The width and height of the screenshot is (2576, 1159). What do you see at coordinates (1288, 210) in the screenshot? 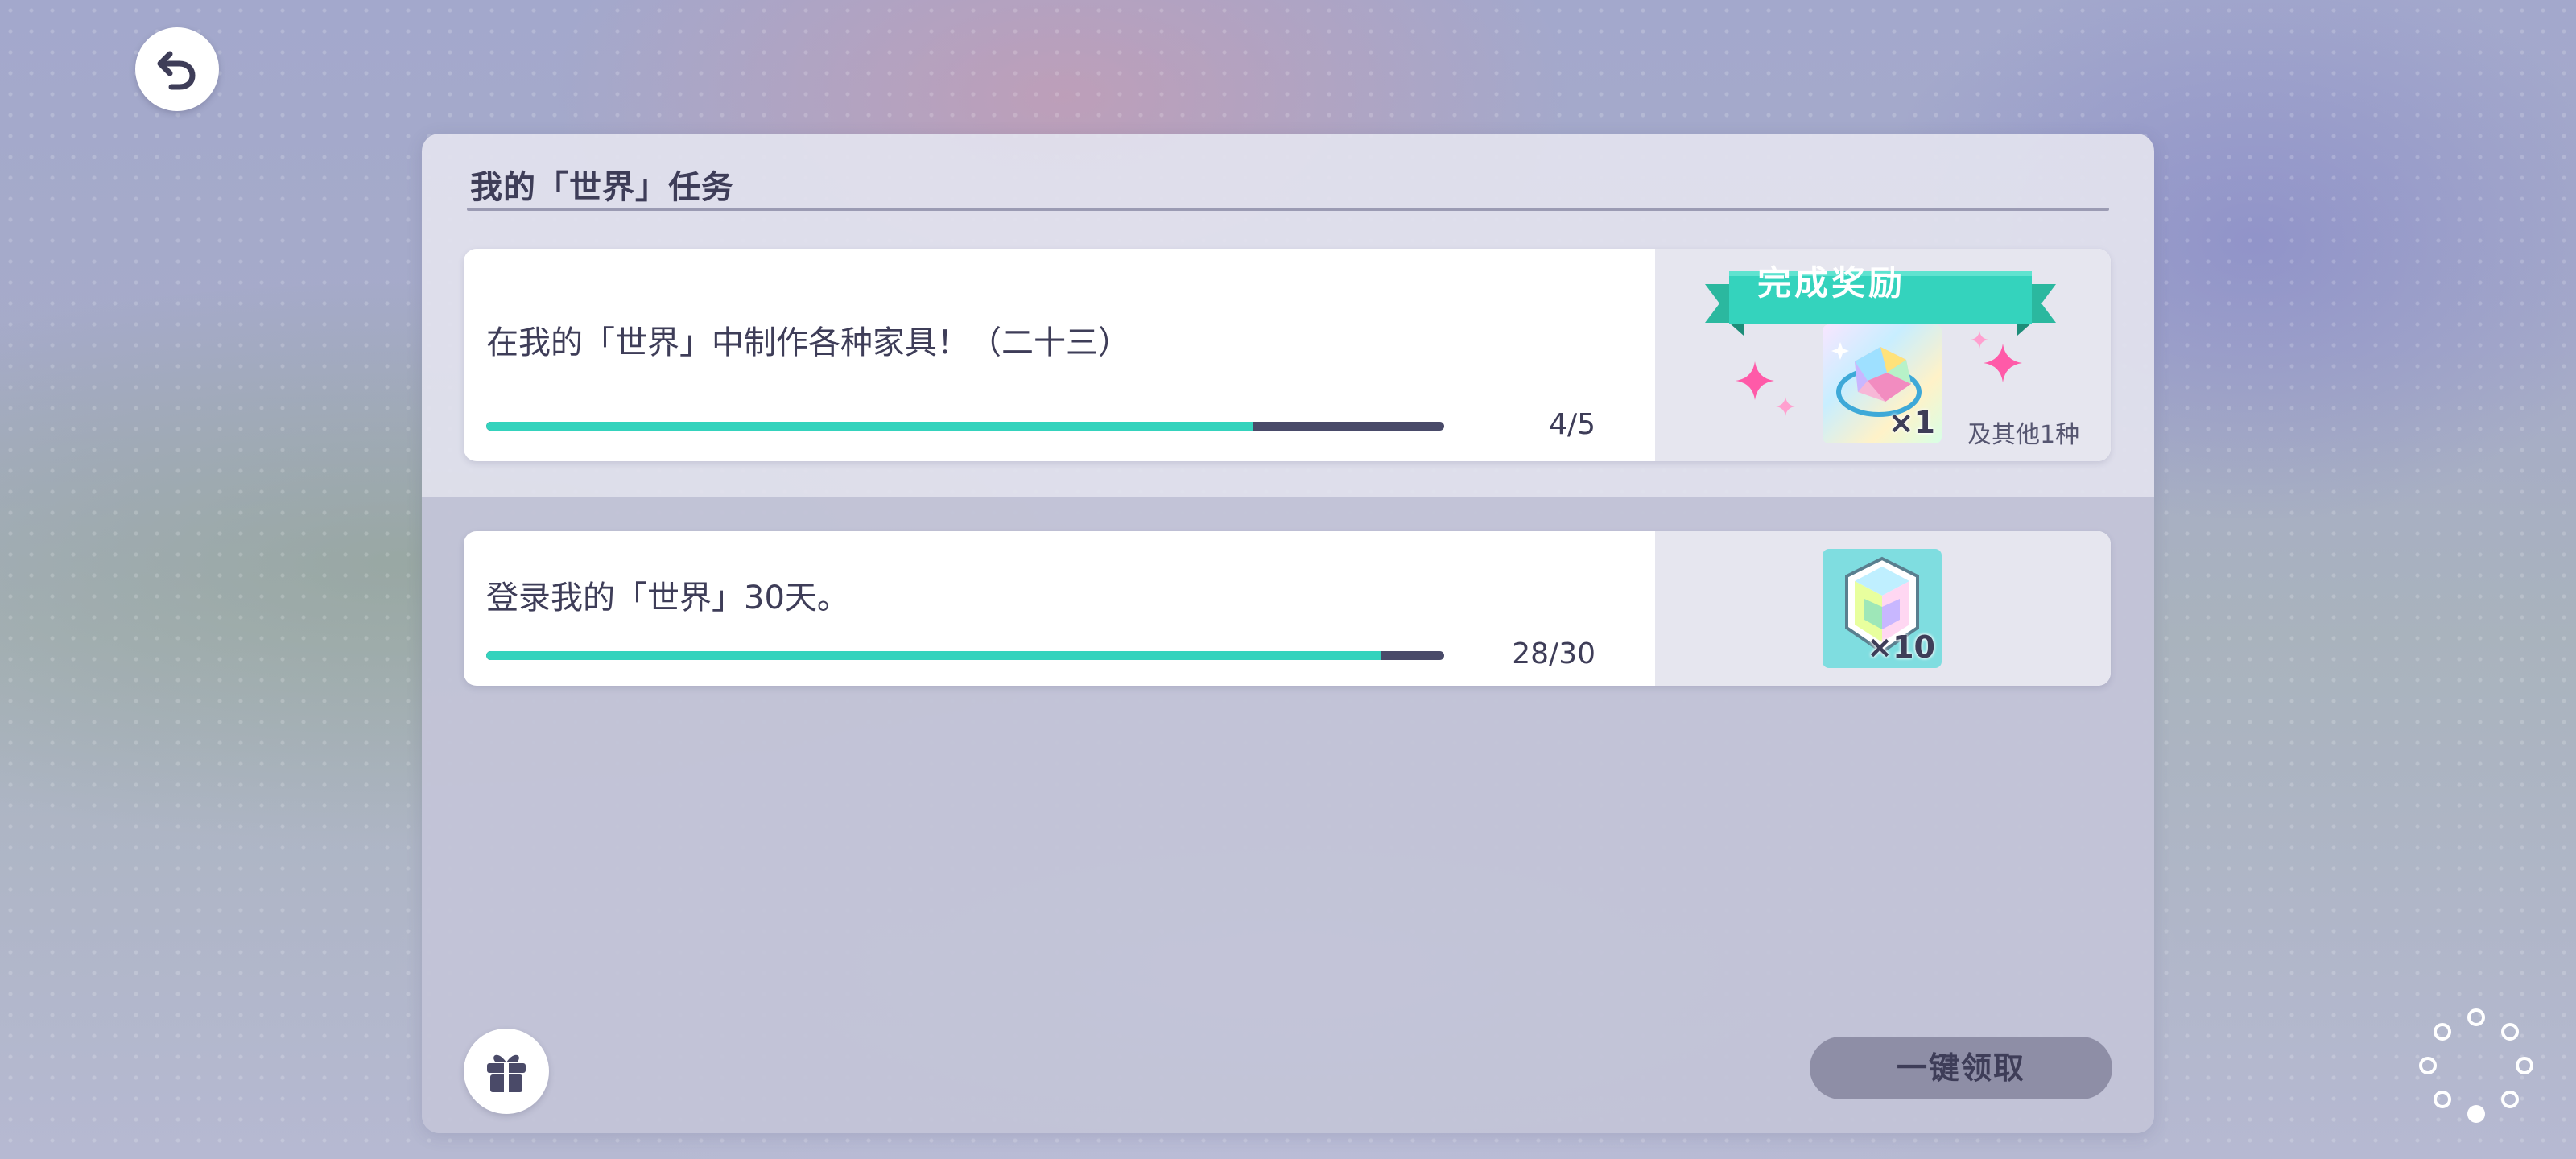
I see `title-divider` at bounding box center [1288, 210].